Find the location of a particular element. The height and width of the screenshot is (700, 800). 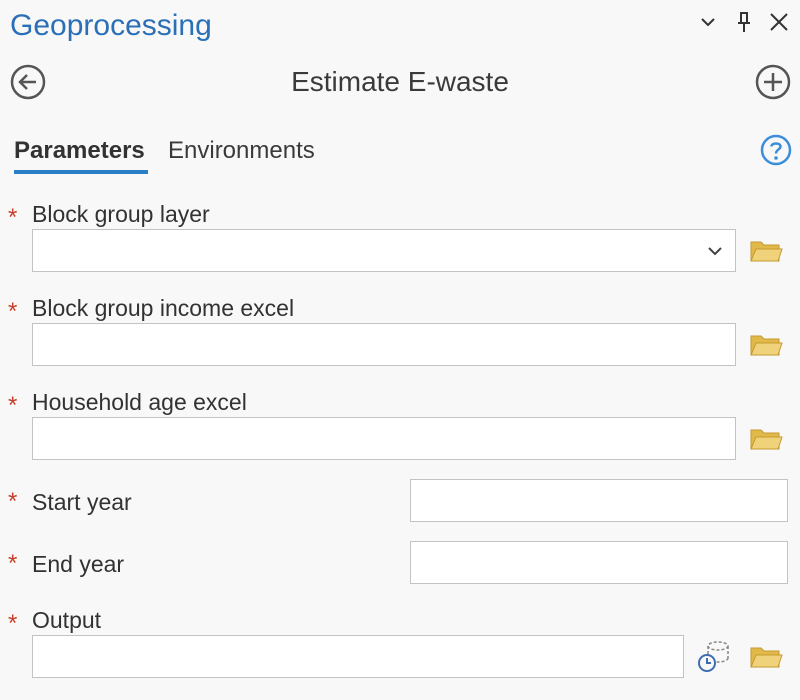

block-group-layer-label: Block group layer is located at coordinates (121, 214).